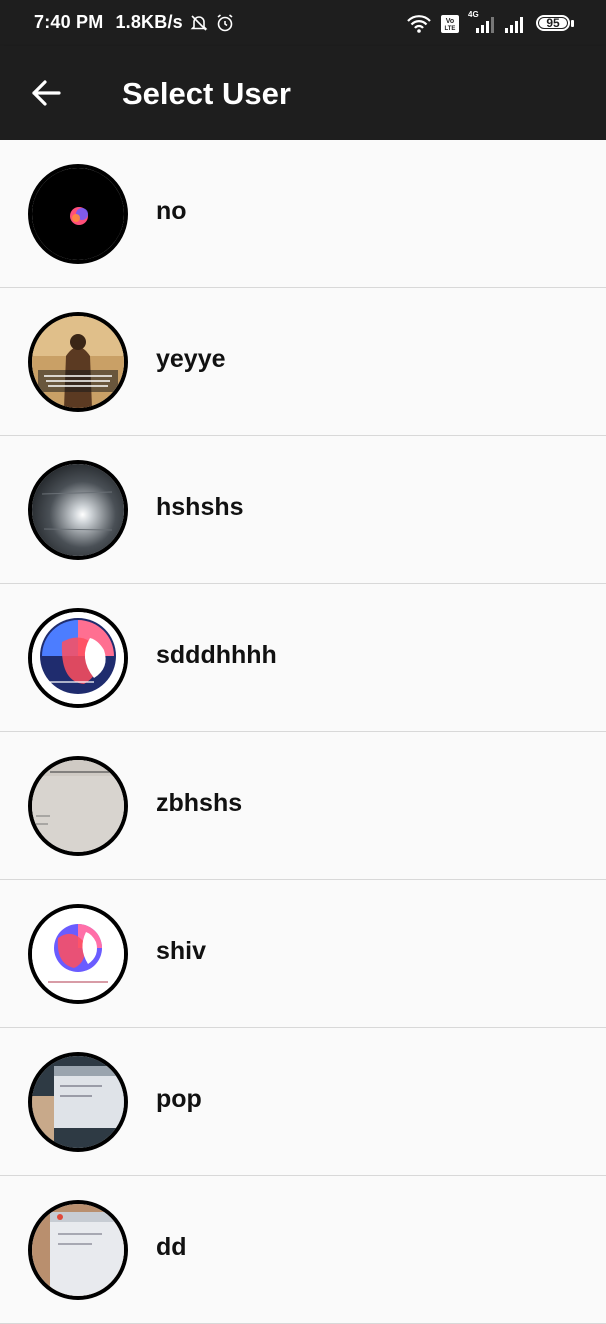  I want to click on svg-text: LTE, so click(450, 29).